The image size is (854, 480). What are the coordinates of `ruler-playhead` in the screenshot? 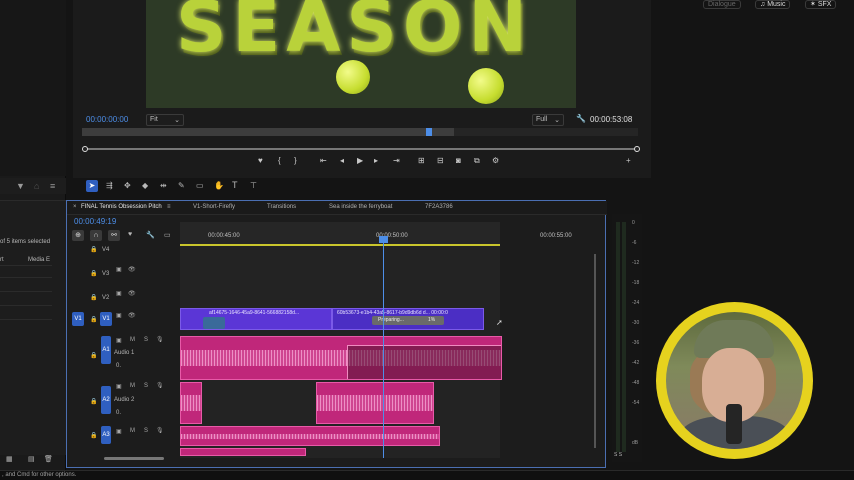 It's located at (429, 132).